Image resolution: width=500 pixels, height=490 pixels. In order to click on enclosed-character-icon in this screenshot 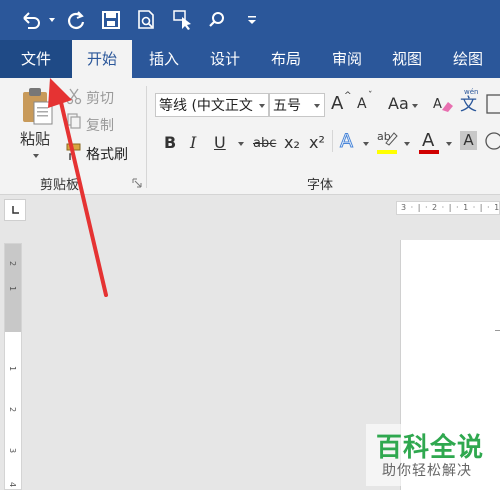, I will do `click(492, 142)`.